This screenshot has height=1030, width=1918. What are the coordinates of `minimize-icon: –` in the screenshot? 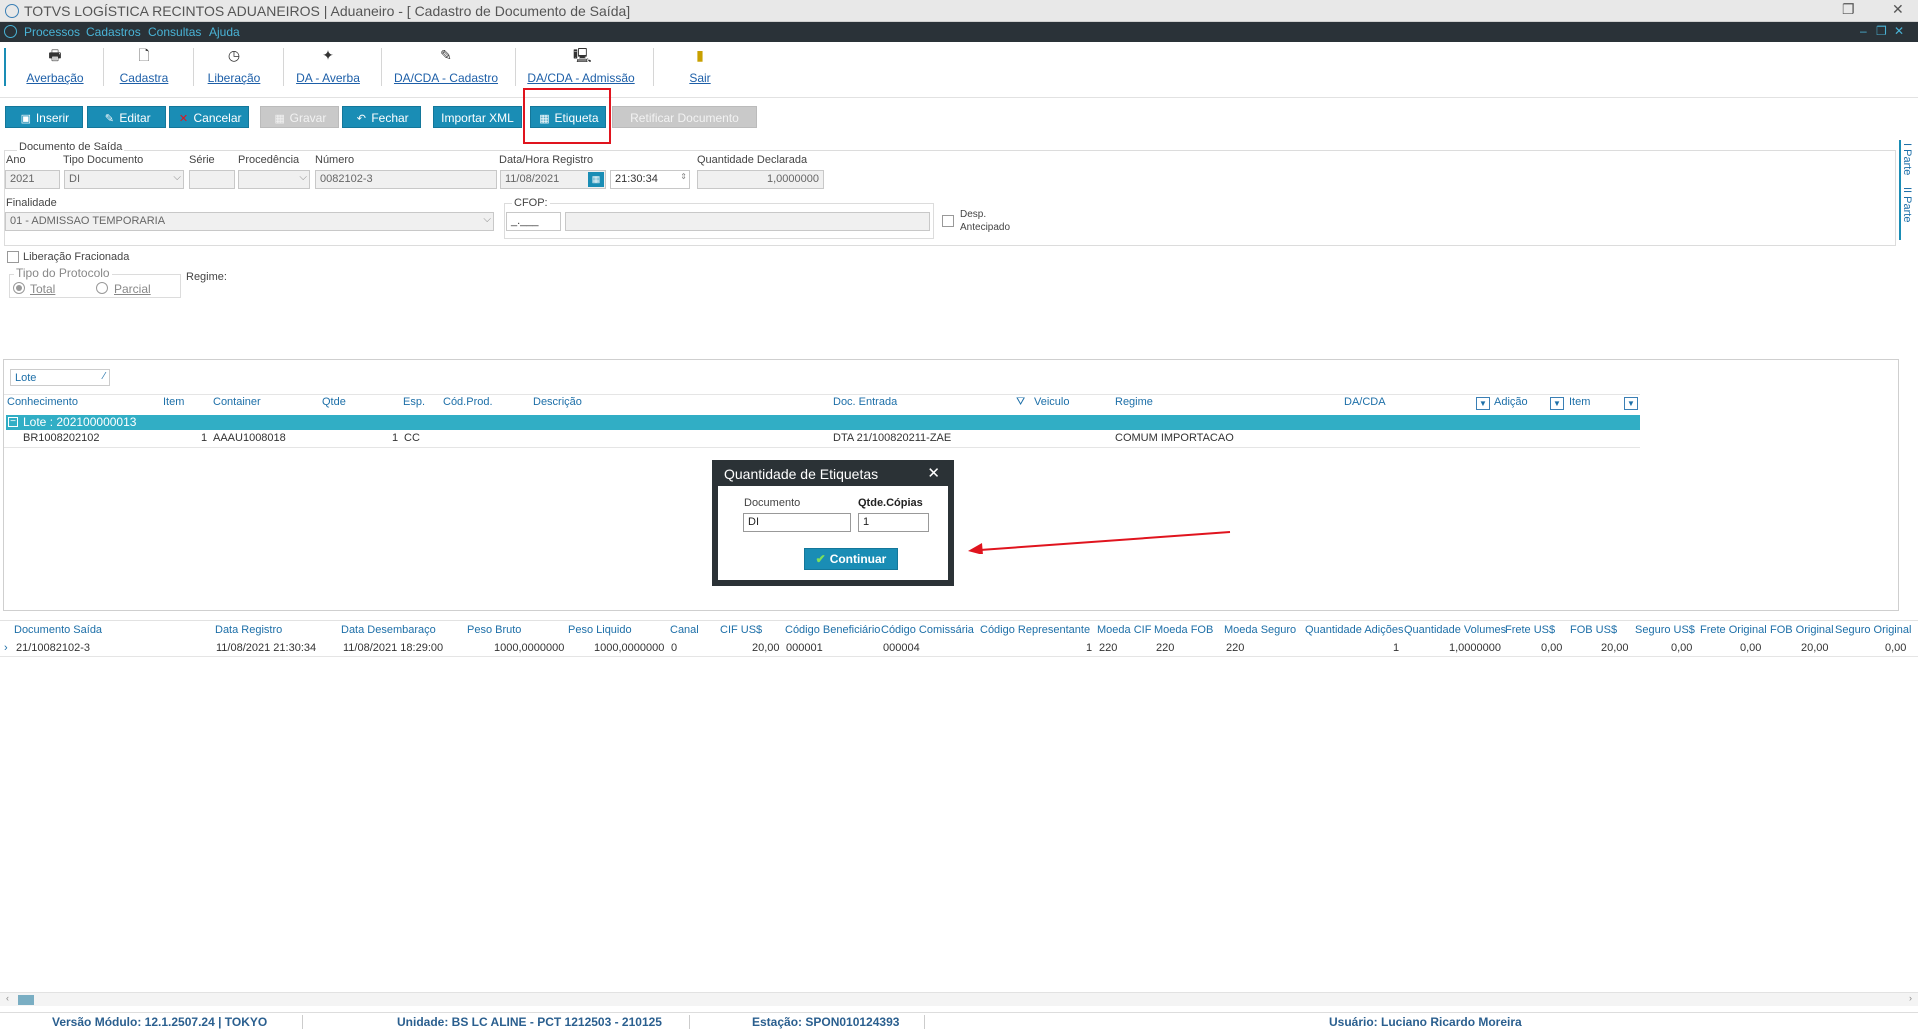 It's located at (1863, 31).